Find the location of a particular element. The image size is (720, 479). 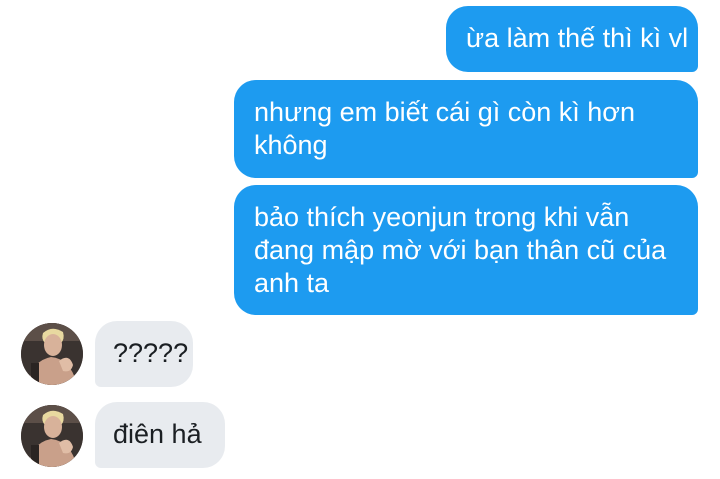

message-bubble-sent: nhưng em biết cái gì còn kì hơn không is located at coordinates (466, 129).